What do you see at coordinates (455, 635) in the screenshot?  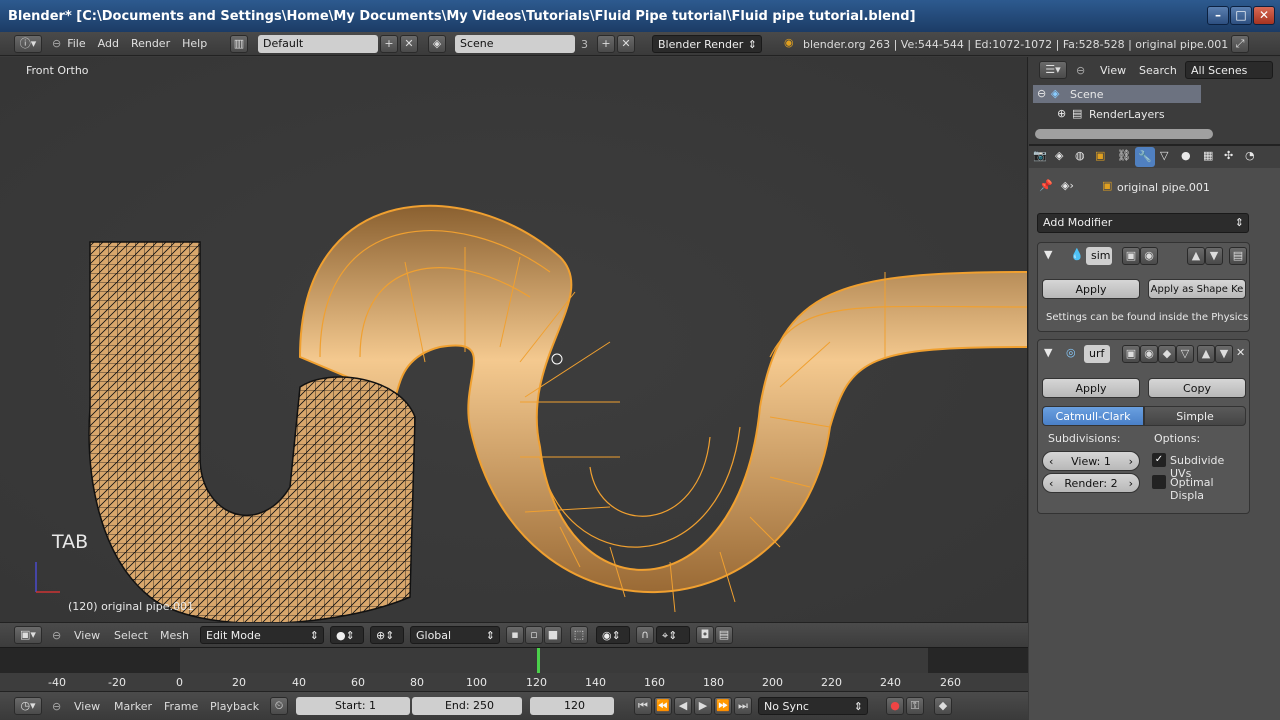 I see `orientation-select: Global ⇕` at bounding box center [455, 635].